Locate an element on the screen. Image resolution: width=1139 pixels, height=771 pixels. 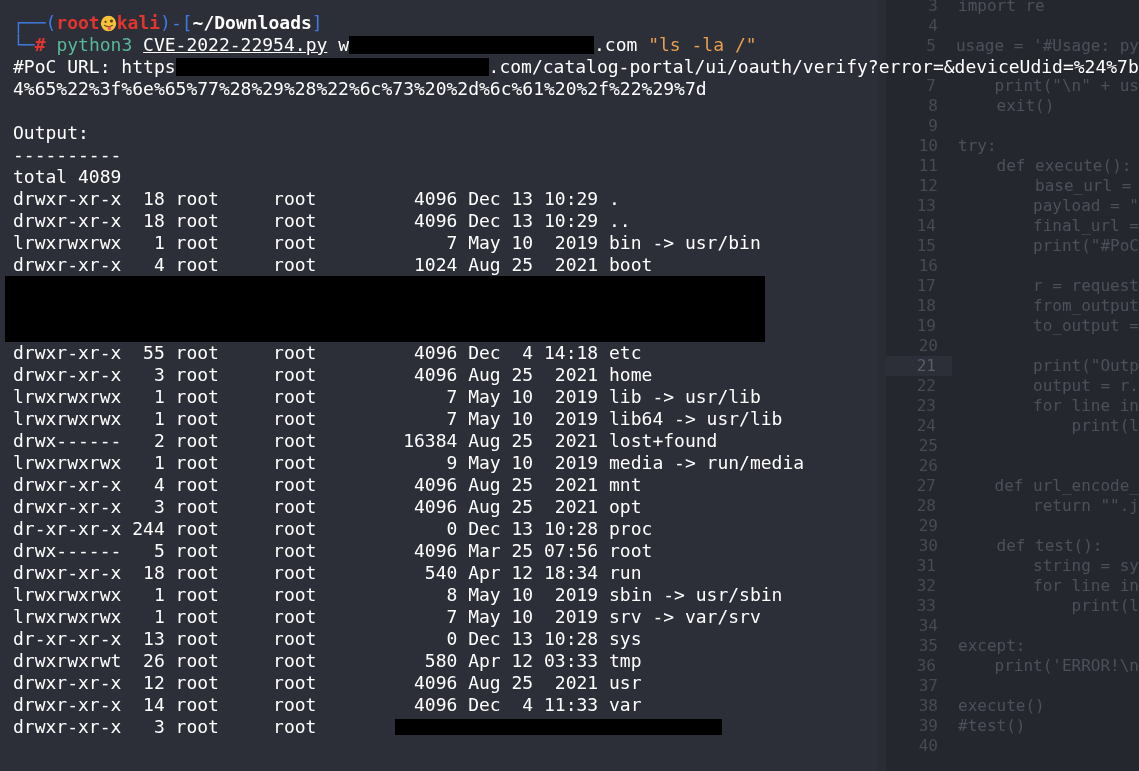
prompt-frame: └─ is located at coordinates (24, 45).